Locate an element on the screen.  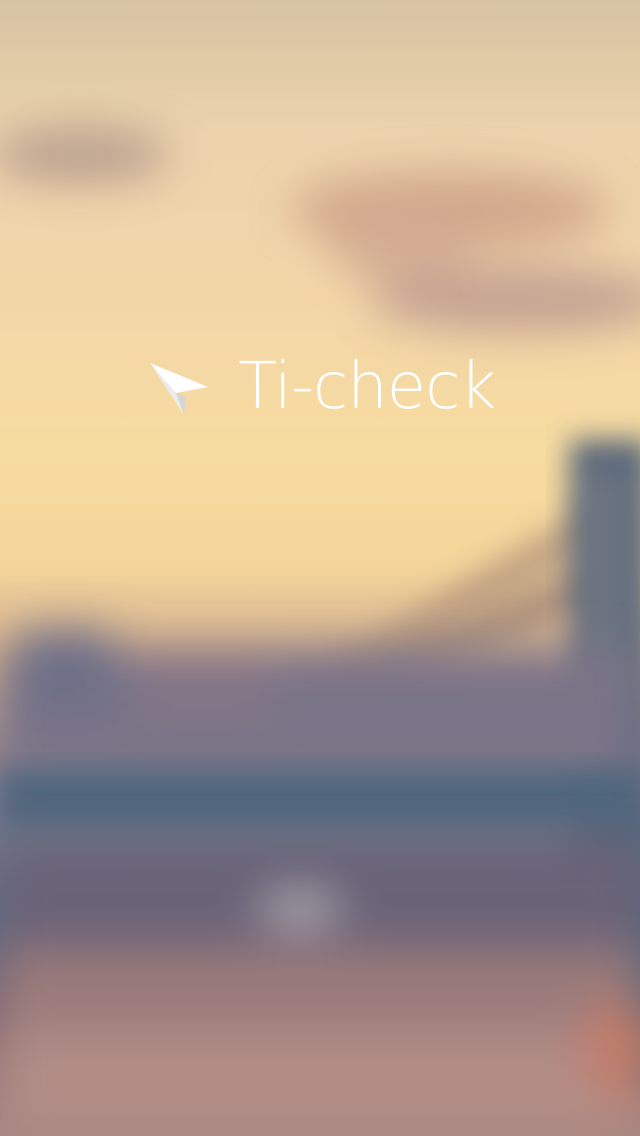
paper-plane-icon is located at coordinates (179, 389).